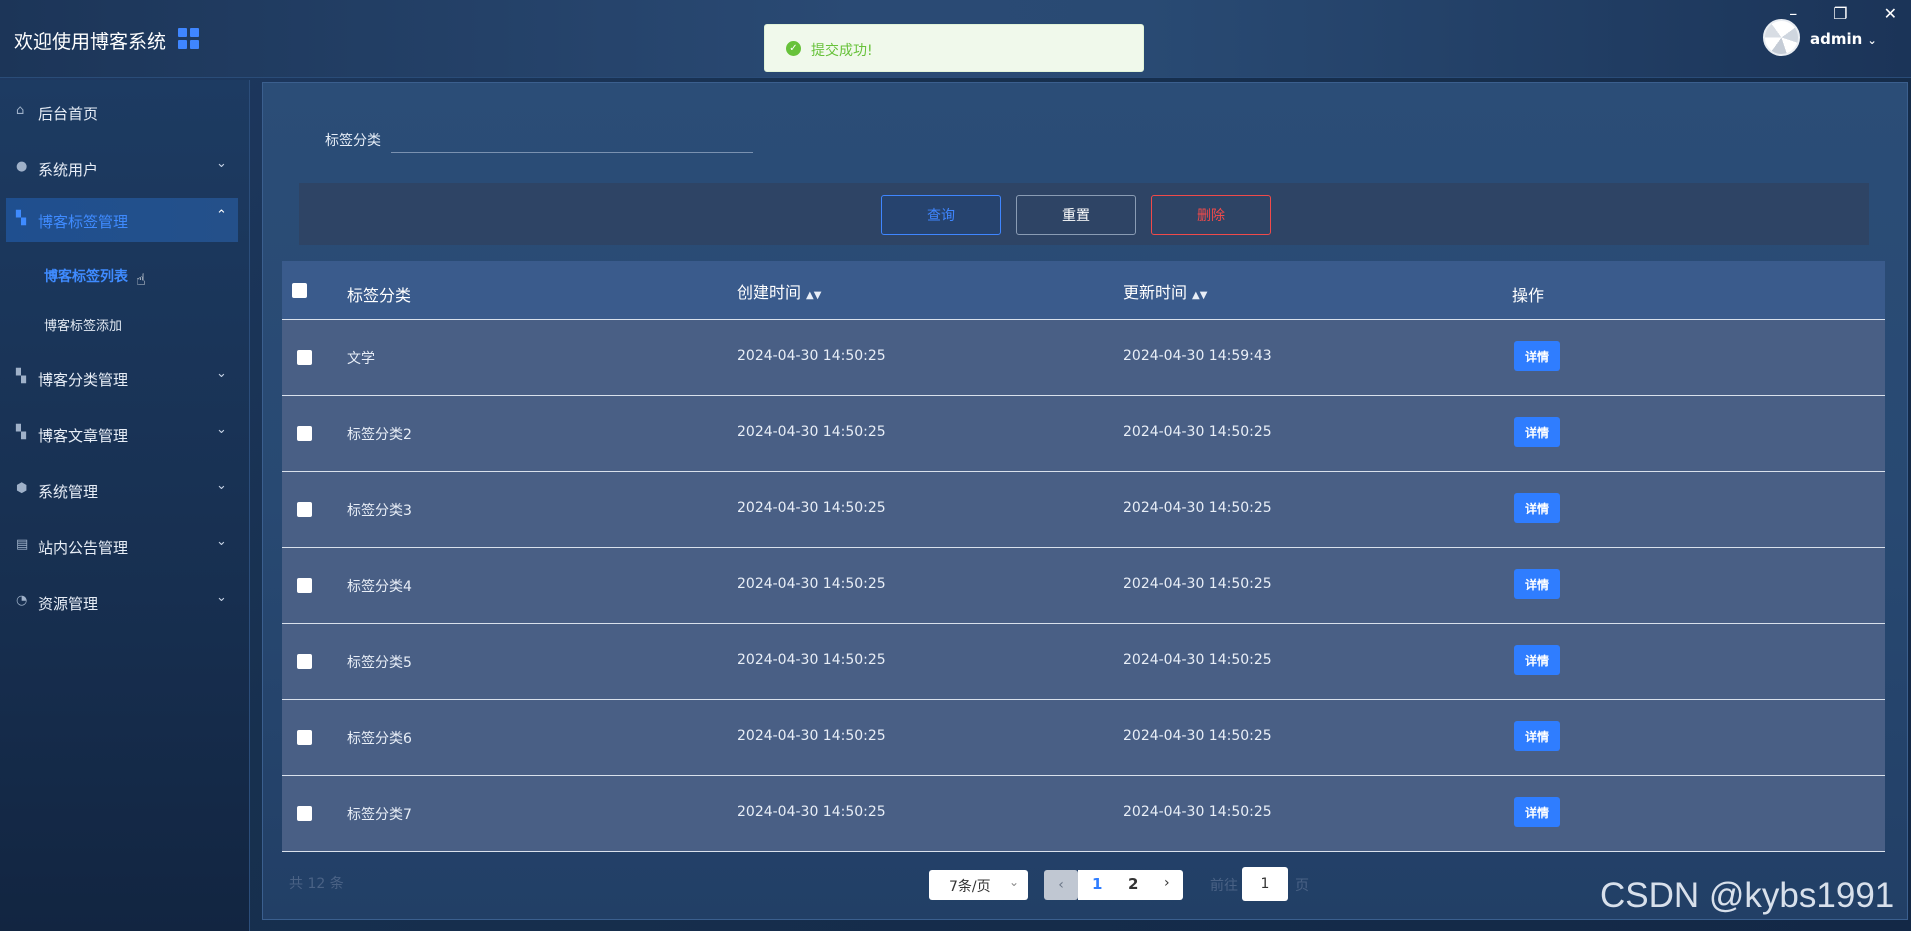 This screenshot has height=931, width=1911. What do you see at coordinates (379, 739) in the screenshot?
I see `cell-tag-category: 标签分类6` at bounding box center [379, 739].